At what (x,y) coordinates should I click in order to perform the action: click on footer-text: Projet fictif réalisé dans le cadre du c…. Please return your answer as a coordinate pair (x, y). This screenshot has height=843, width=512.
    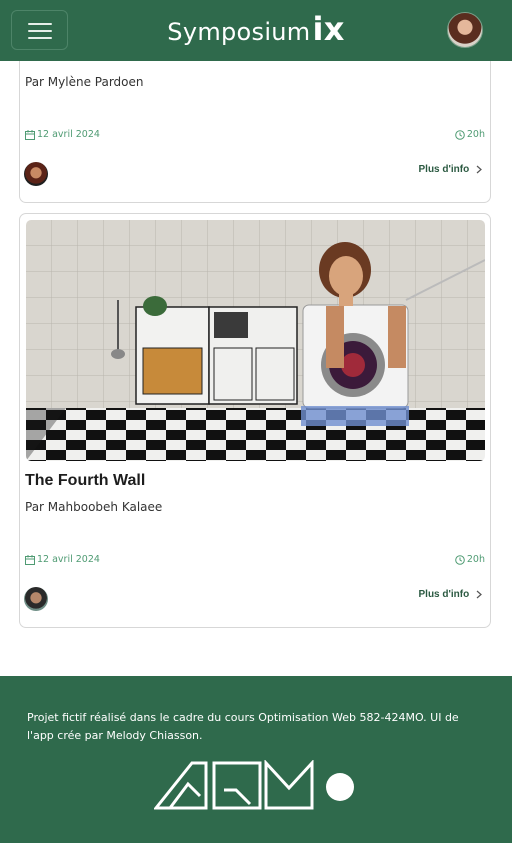
    Looking at the image, I should click on (243, 726).